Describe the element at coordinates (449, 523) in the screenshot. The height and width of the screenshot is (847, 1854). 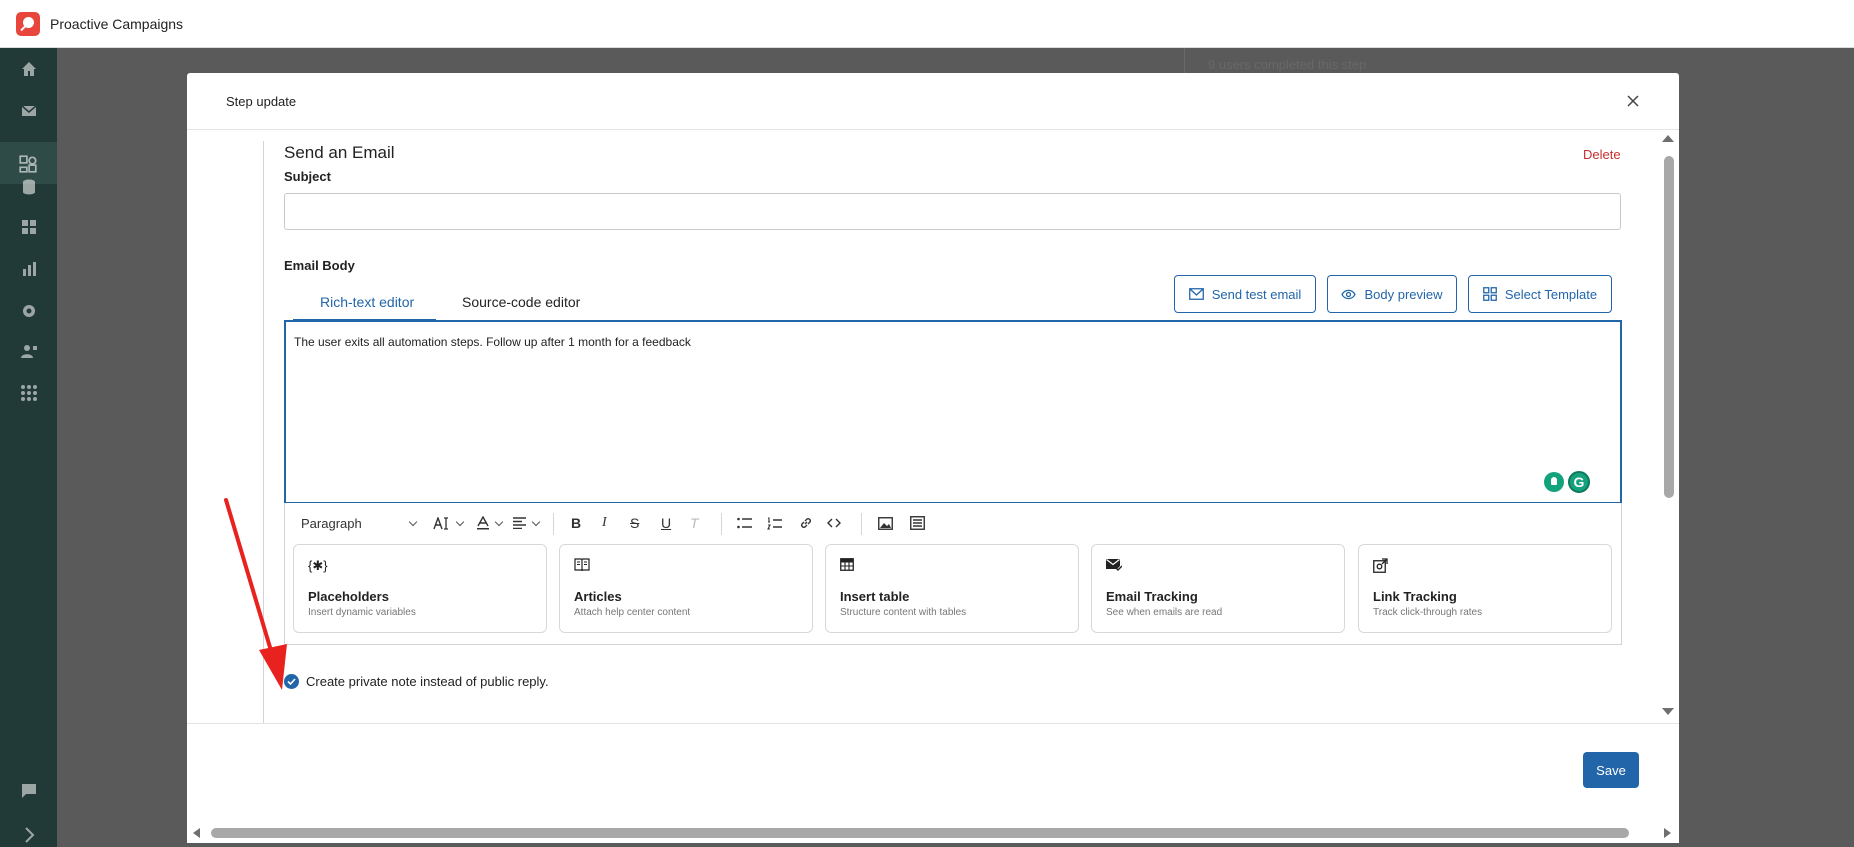
I see `font-size-select` at that location.